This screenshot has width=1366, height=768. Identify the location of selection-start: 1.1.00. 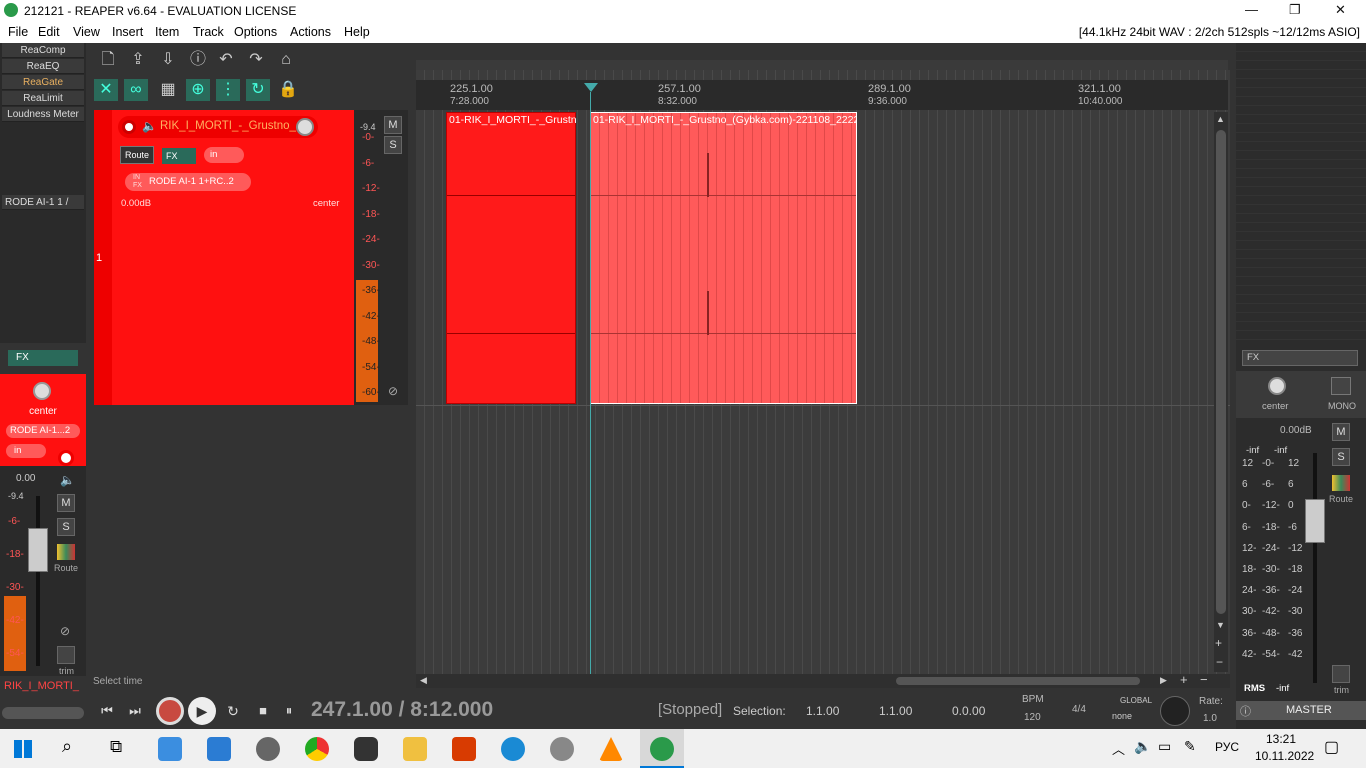
(822, 711).